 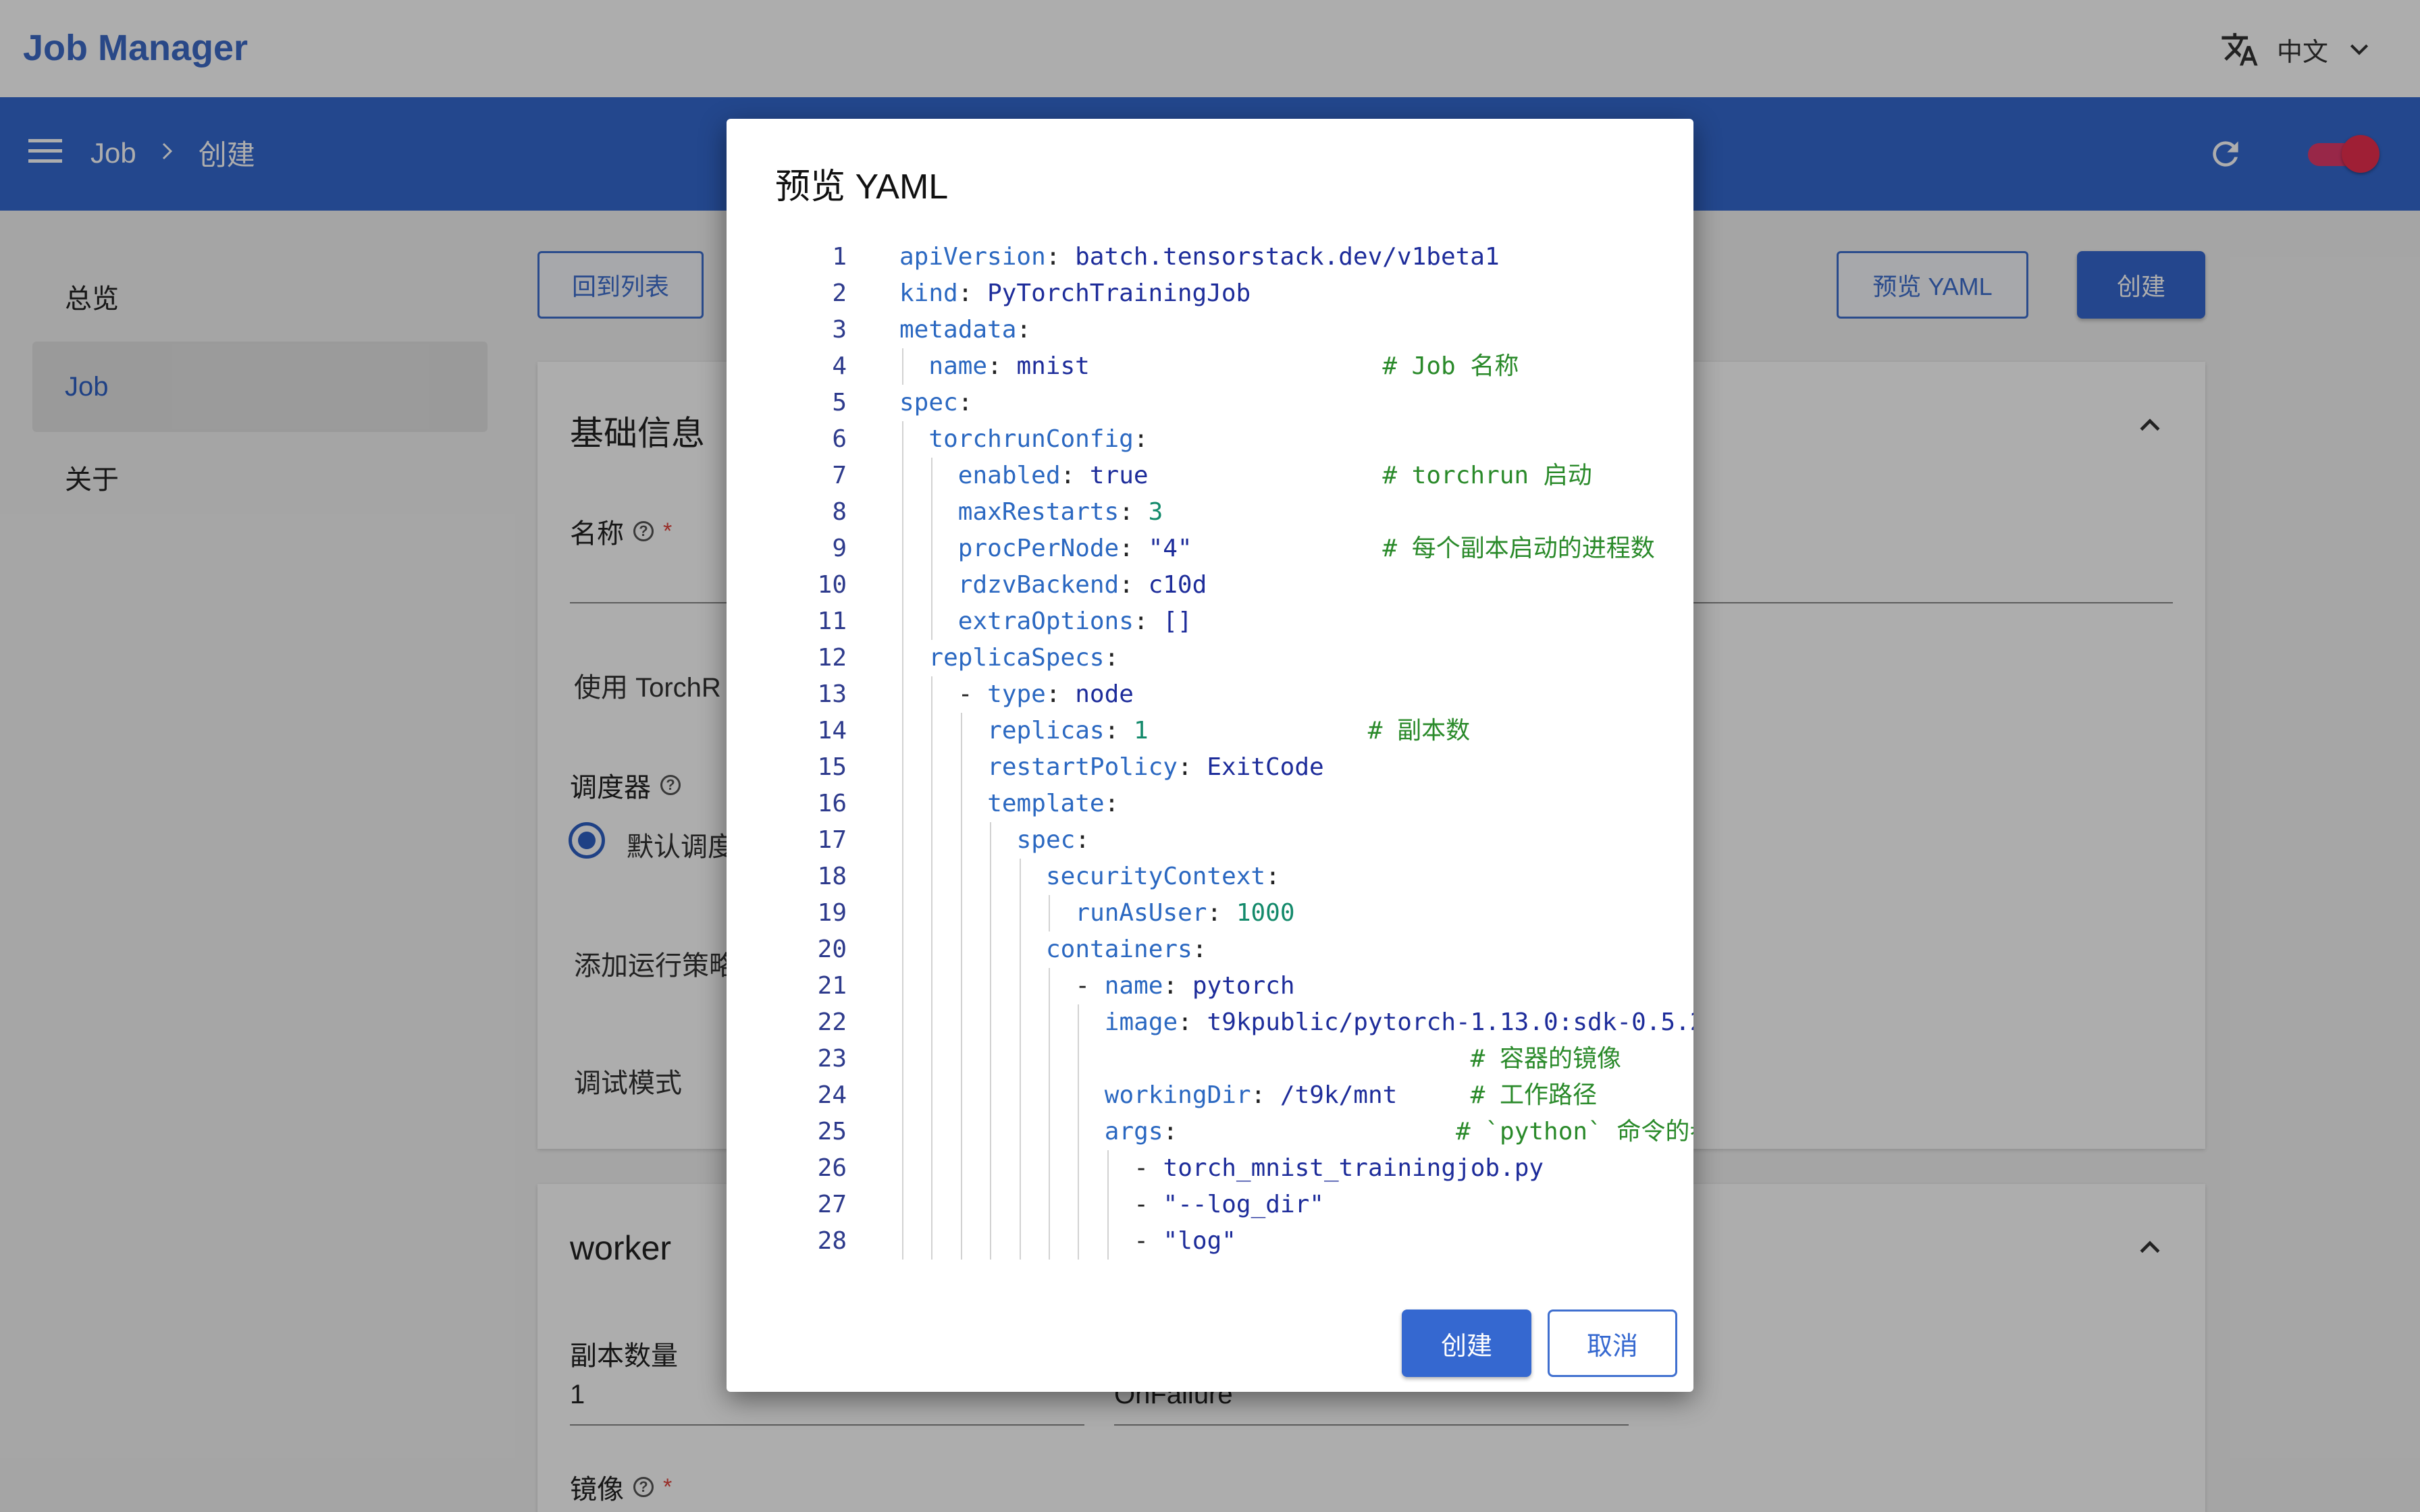 I want to click on code-token: procPerNode, so click(x=1038, y=548).